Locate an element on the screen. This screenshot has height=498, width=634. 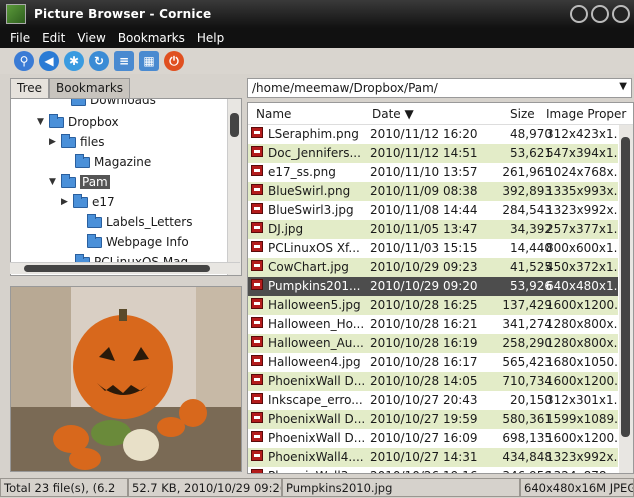
file-date: 2010/11/05 13:47 is located at coordinates (424, 229).